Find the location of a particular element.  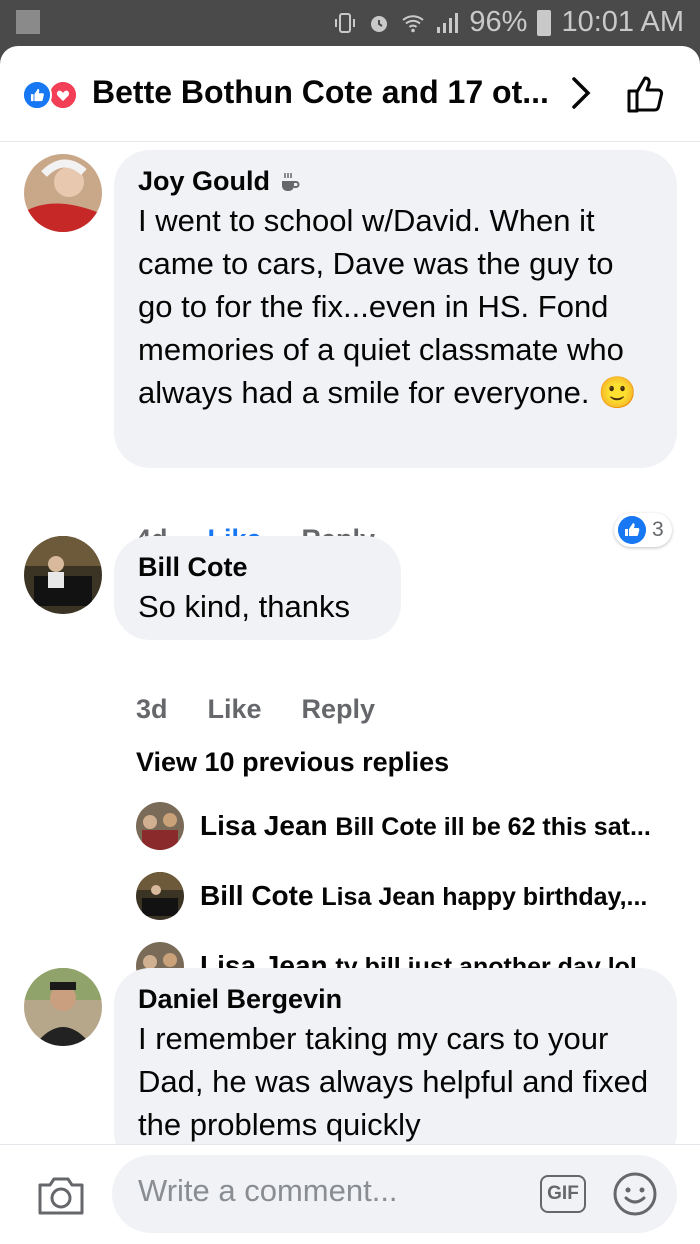

camera-icon is located at coordinates (61, 1195).